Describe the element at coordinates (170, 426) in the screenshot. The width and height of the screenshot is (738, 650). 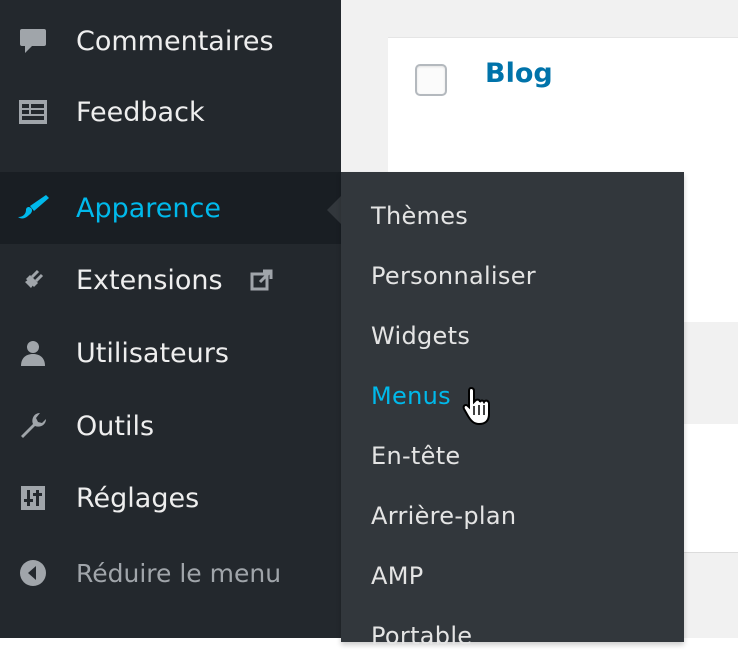
I see `sidebar-item-outils: Outils` at that location.